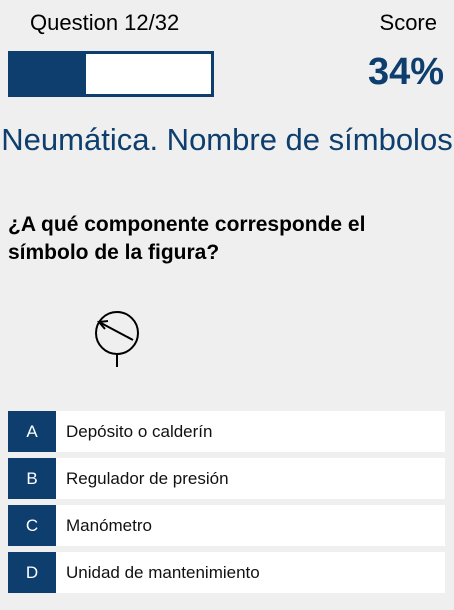  Describe the element at coordinates (226, 431) in the screenshot. I see `answer-option-a: A Depósito o calderín` at that location.